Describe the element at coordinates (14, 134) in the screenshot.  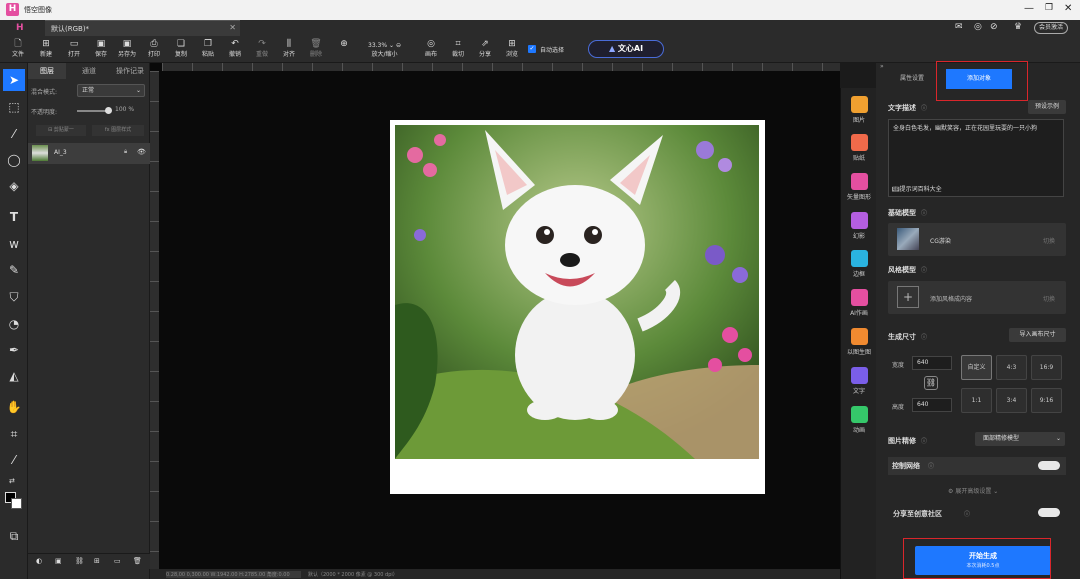
I see `magic-wand-icon: ⁄` at that location.